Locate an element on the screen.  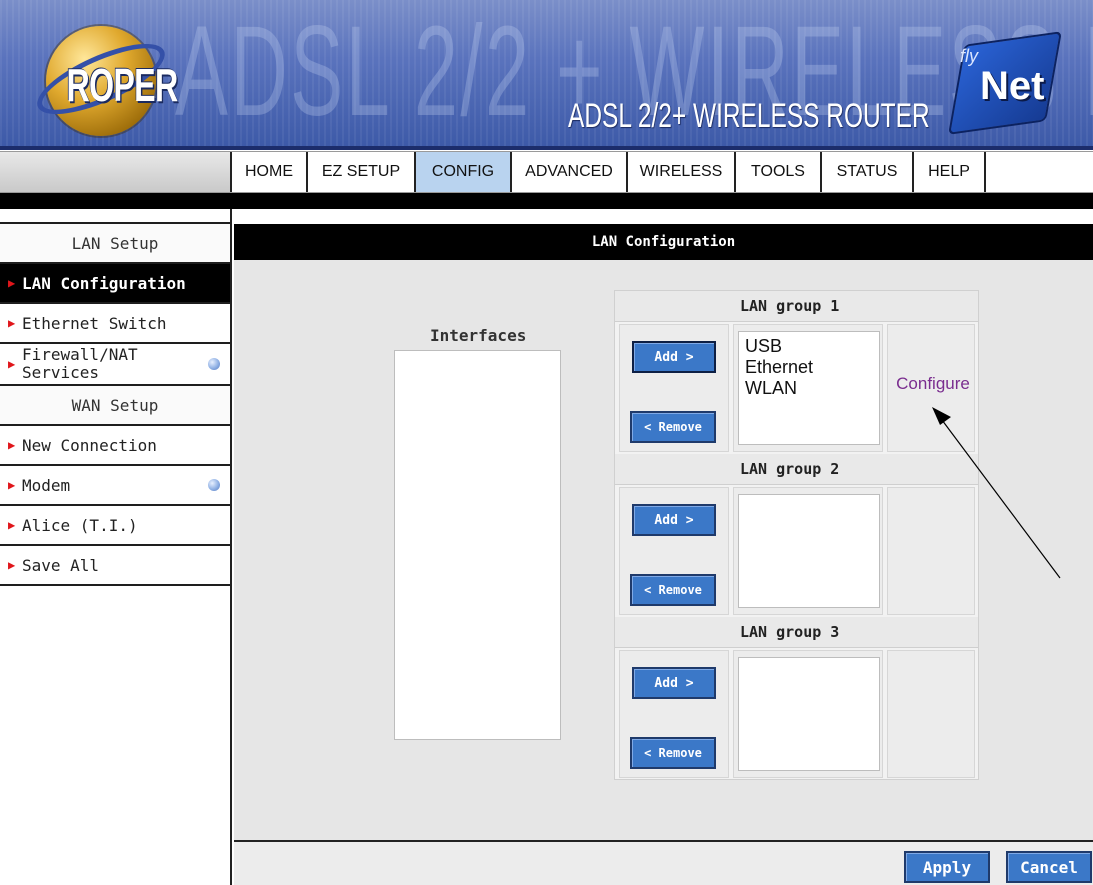
lan-group-1-list-cell: USB Ethernet WLAN is located at coordinates (808, 388).